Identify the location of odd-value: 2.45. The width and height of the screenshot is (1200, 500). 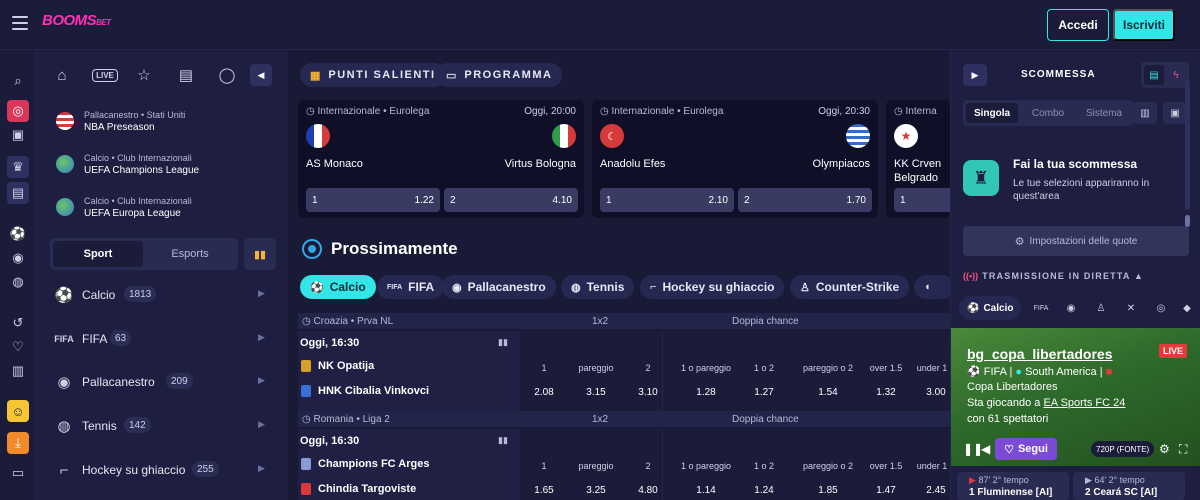
(928, 490).